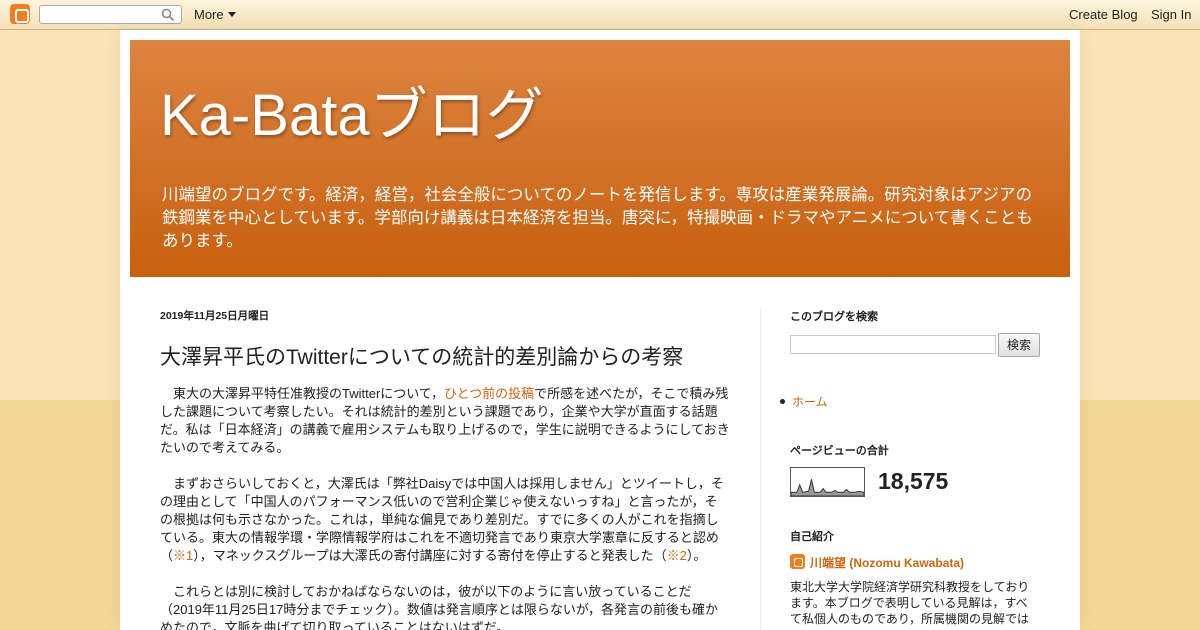 Image resolution: width=1200 pixels, height=630 pixels. Describe the element at coordinates (696, 555) in the screenshot. I see `post-text: ）。` at that location.